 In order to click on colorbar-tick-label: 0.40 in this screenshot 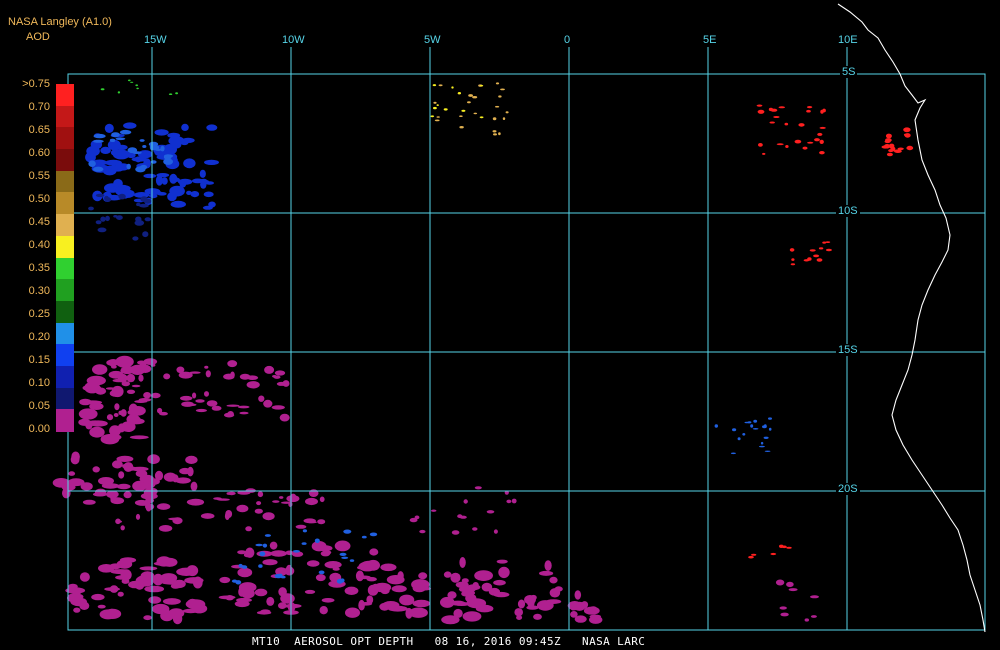, I will do `click(39, 245)`.